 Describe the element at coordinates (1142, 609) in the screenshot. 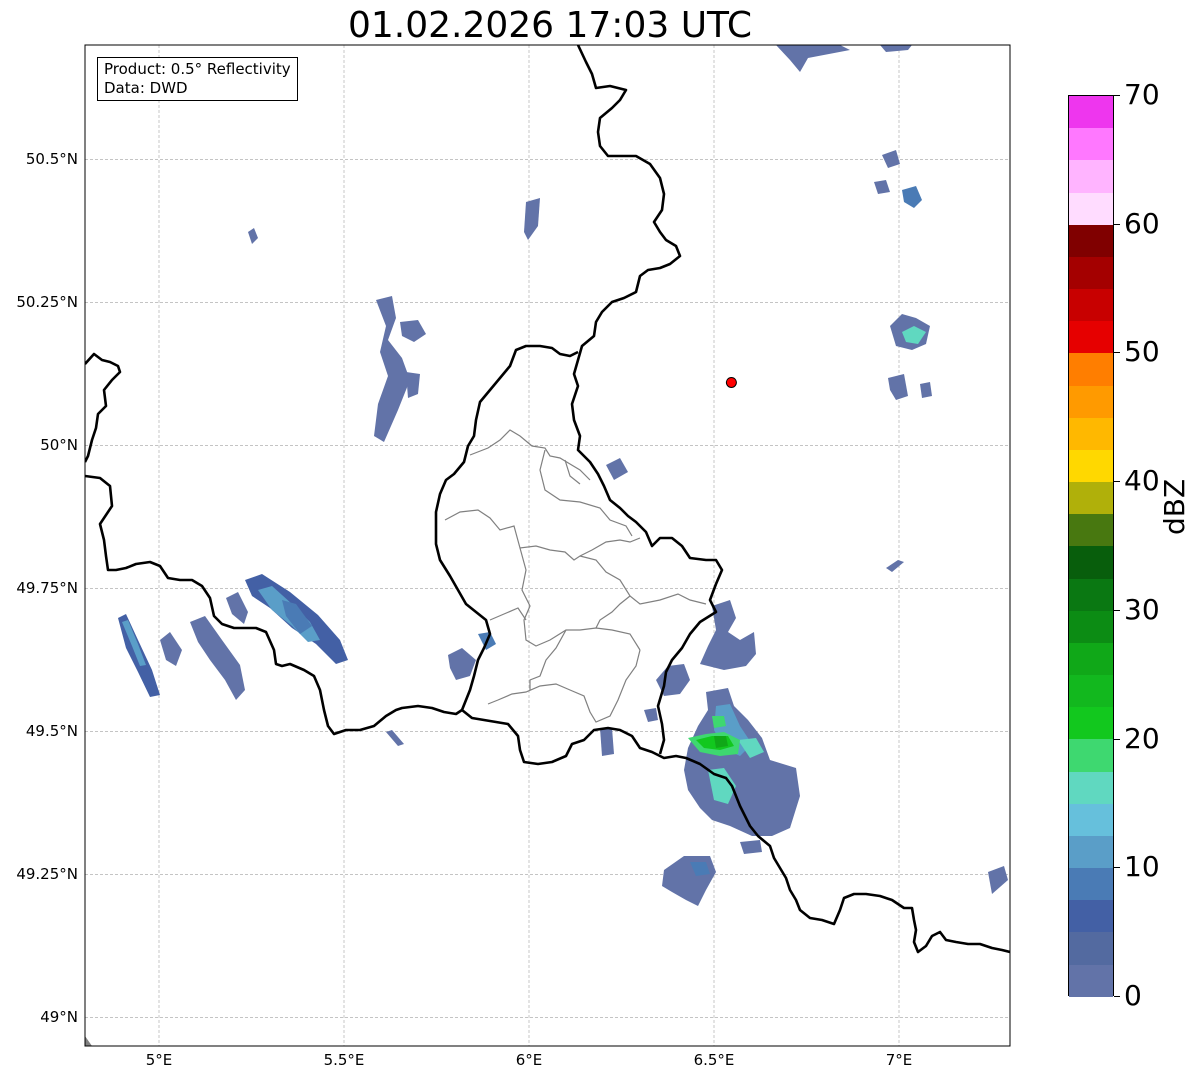

I see `colorbar-tick-label: 30` at that location.